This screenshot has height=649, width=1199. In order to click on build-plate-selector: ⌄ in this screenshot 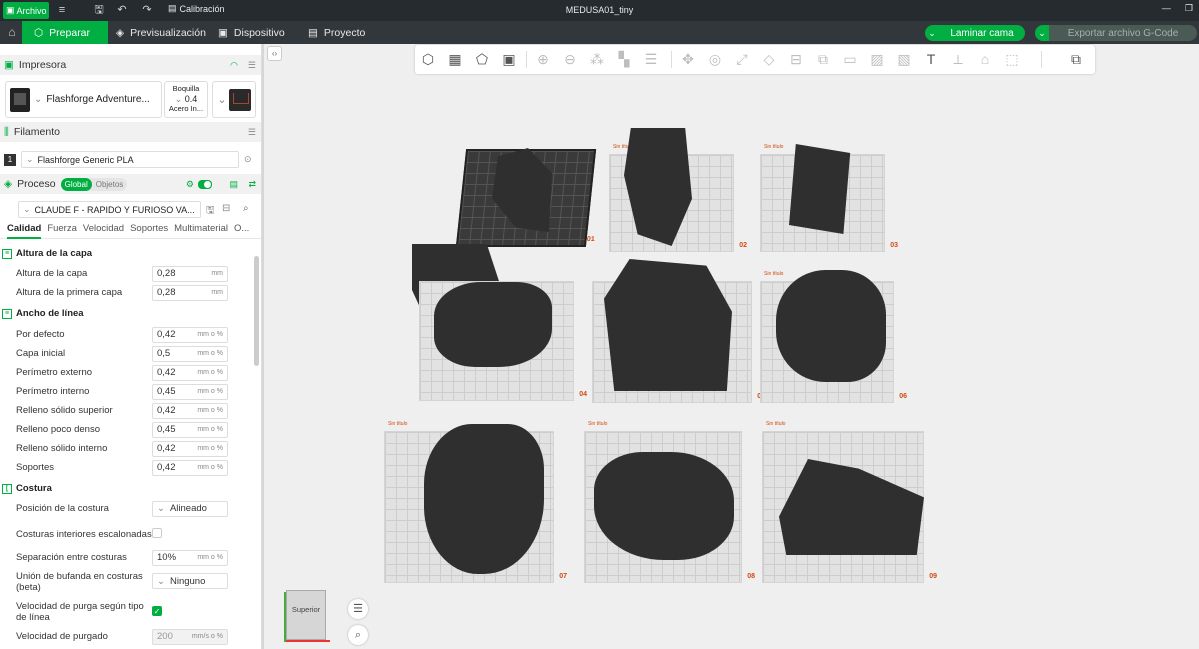, I will do `click(234, 99)`.